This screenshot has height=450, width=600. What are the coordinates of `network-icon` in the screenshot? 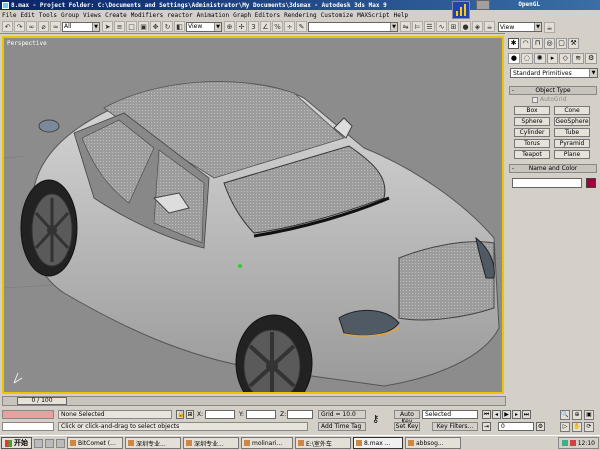 It's located at (564, 443).